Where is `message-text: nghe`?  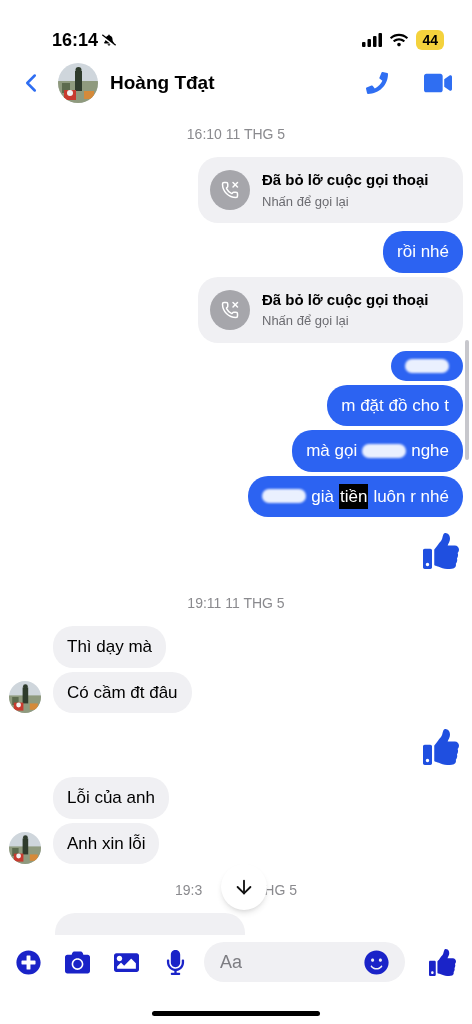
message-text: nghe is located at coordinates (430, 451).